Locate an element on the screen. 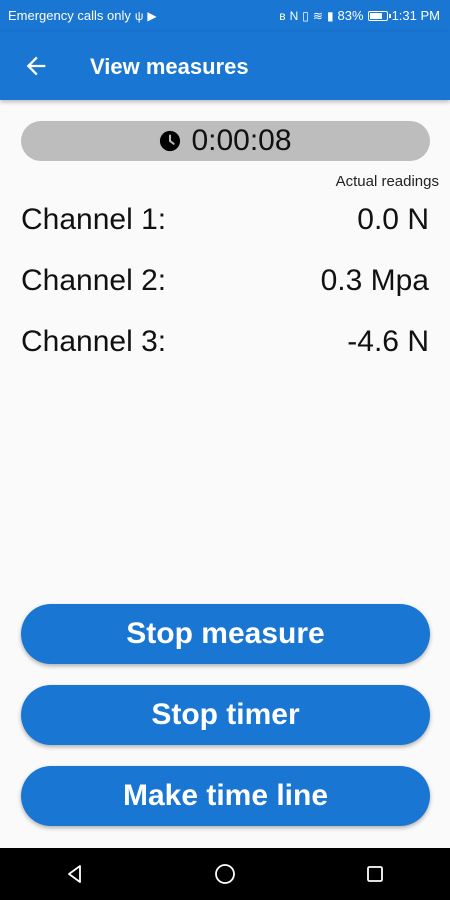  page-title: View measures is located at coordinates (169, 66).